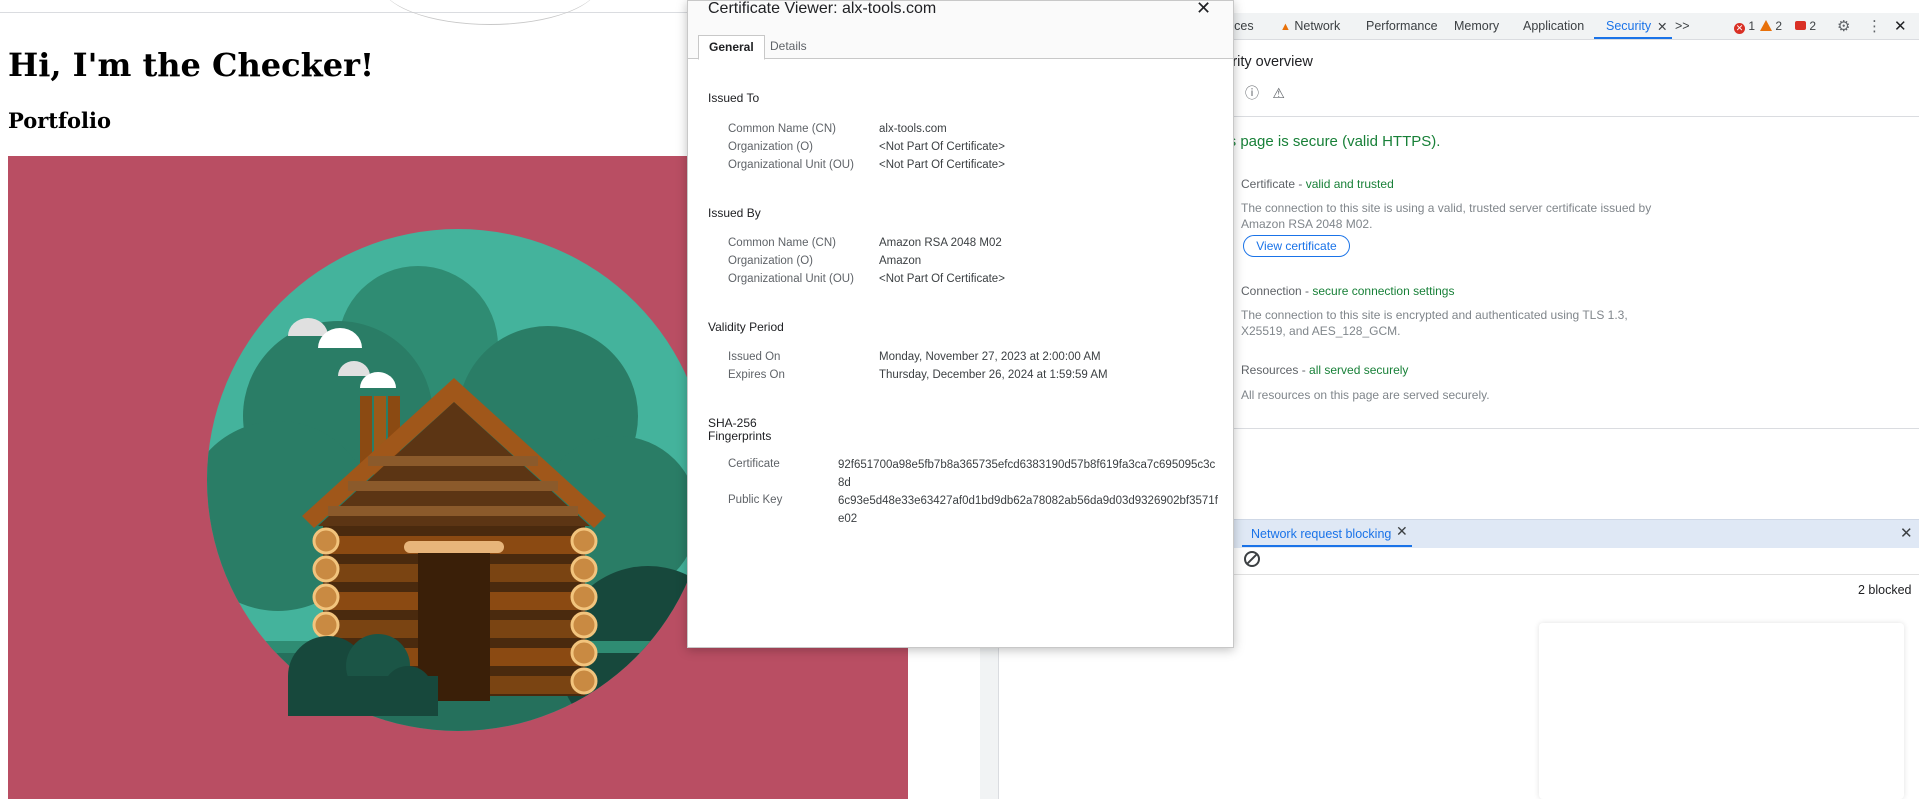 This screenshot has width=1919, height=799. Describe the element at coordinates (490, 12) in the screenshot. I see `page-decorative-arc` at that location.